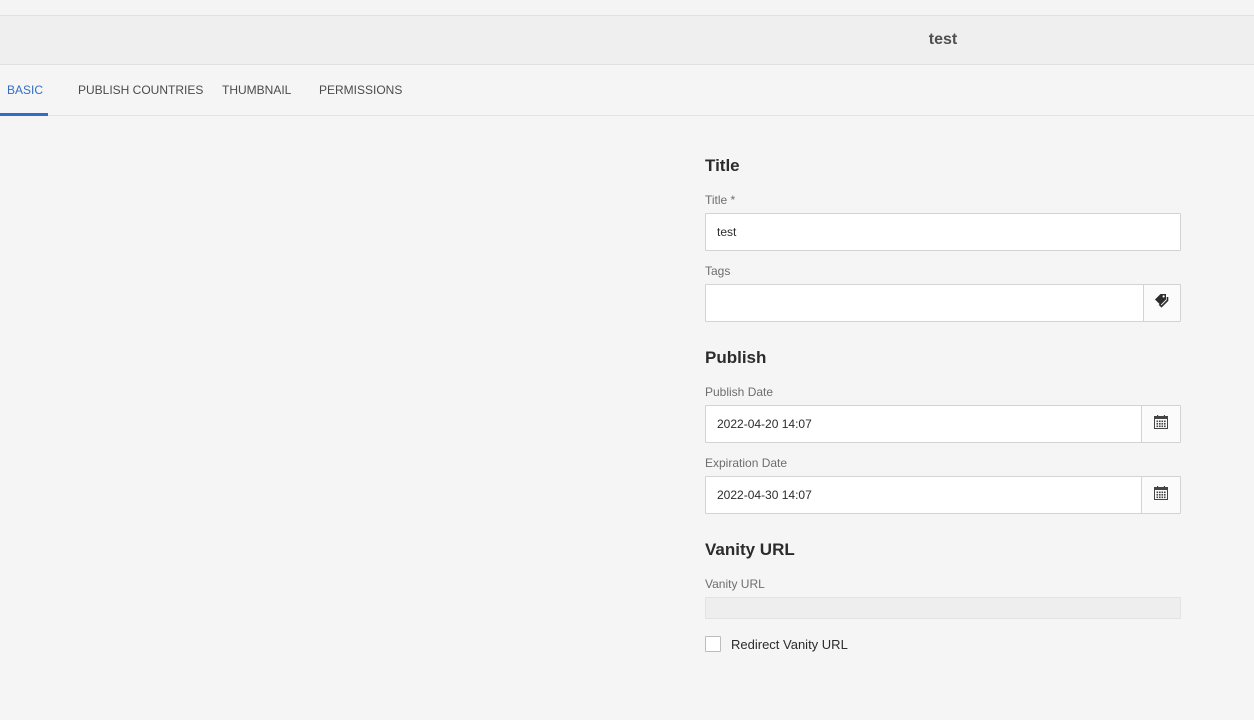 The image size is (1254, 720). What do you see at coordinates (722, 165) in the screenshot?
I see `section-heading-title: Title` at bounding box center [722, 165].